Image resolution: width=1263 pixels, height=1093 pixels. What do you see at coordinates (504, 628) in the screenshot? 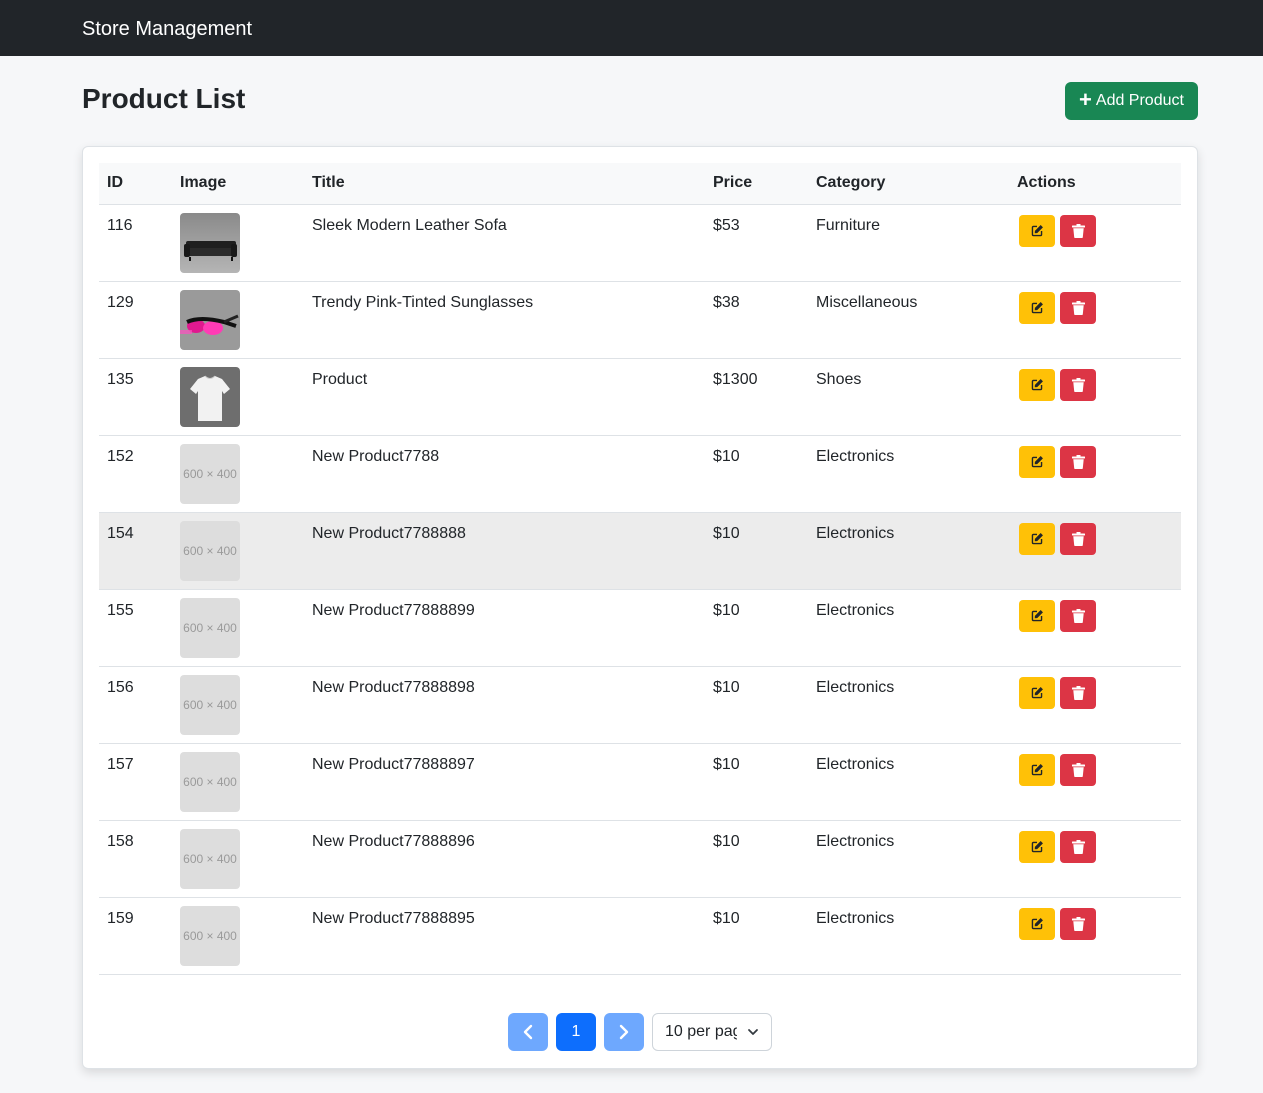
I see `cell-title: New Product77888899` at bounding box center [504, 628].